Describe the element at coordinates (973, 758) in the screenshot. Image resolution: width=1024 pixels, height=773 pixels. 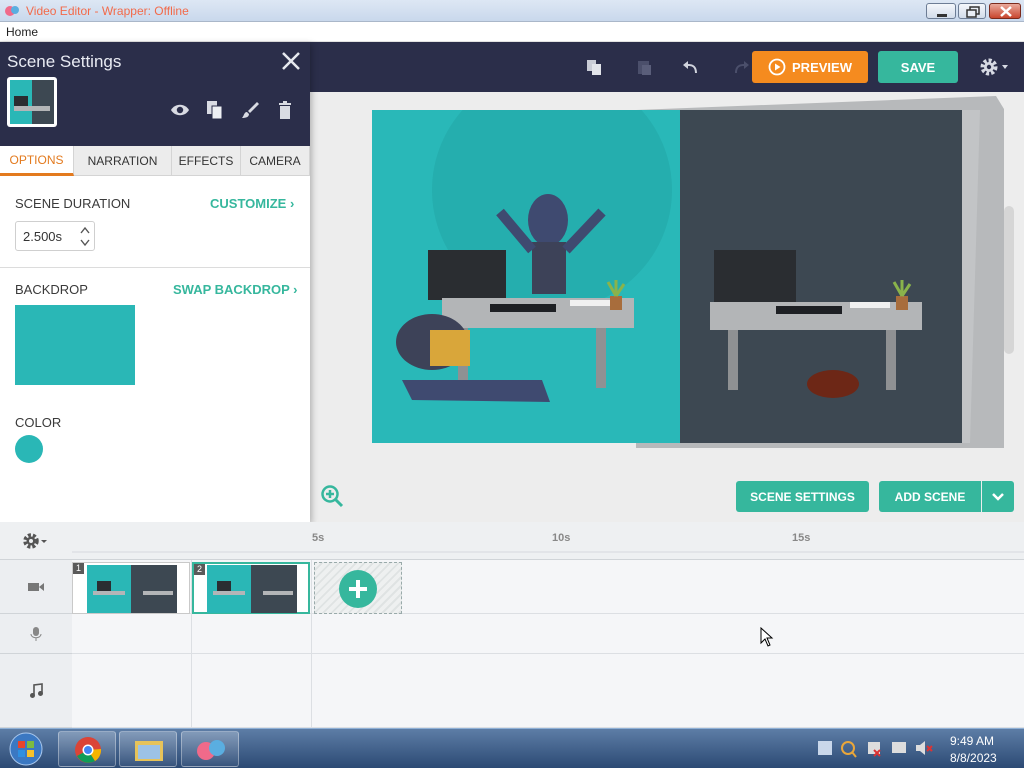
I see `clock-date: 8/8/2023` at that location.